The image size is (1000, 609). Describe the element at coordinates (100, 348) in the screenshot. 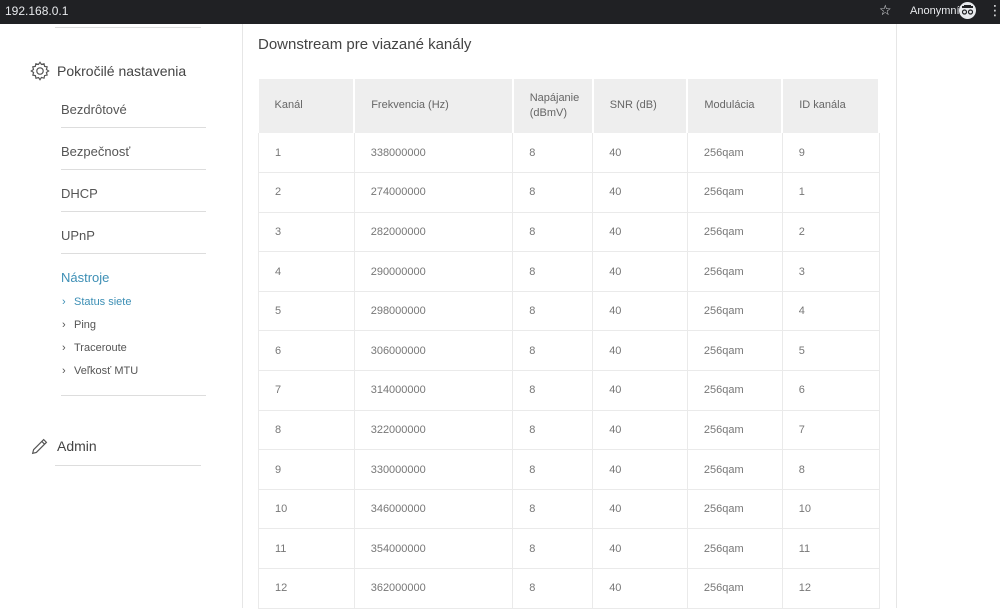

I see `sub-item-label: Traceroute` at that location.